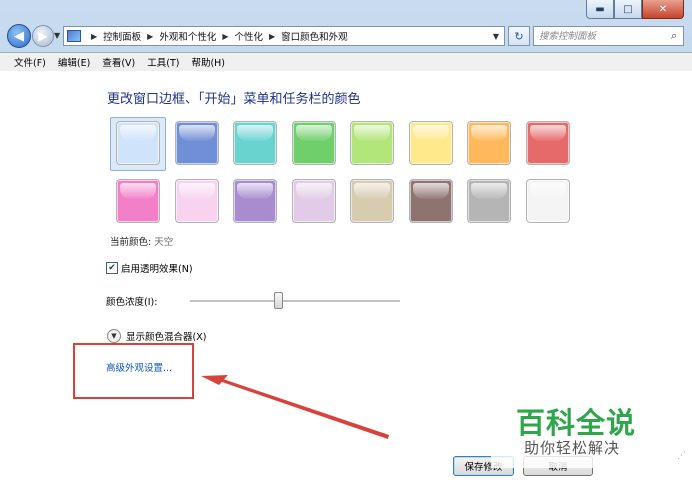 The width and height of the screenshot is (692, 491). I want to click on current-color-label: 当前颜色:, so click(131, 242).